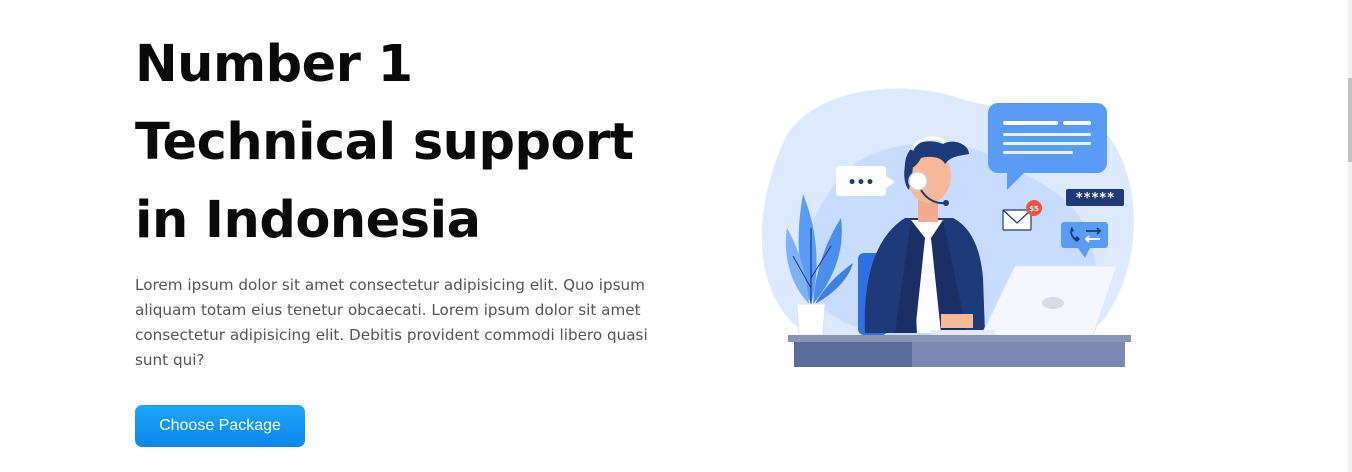 The height and width of the screenshot is (472, 1352). I want to click on choose-package-button: Choose Package, so click(220, 426).